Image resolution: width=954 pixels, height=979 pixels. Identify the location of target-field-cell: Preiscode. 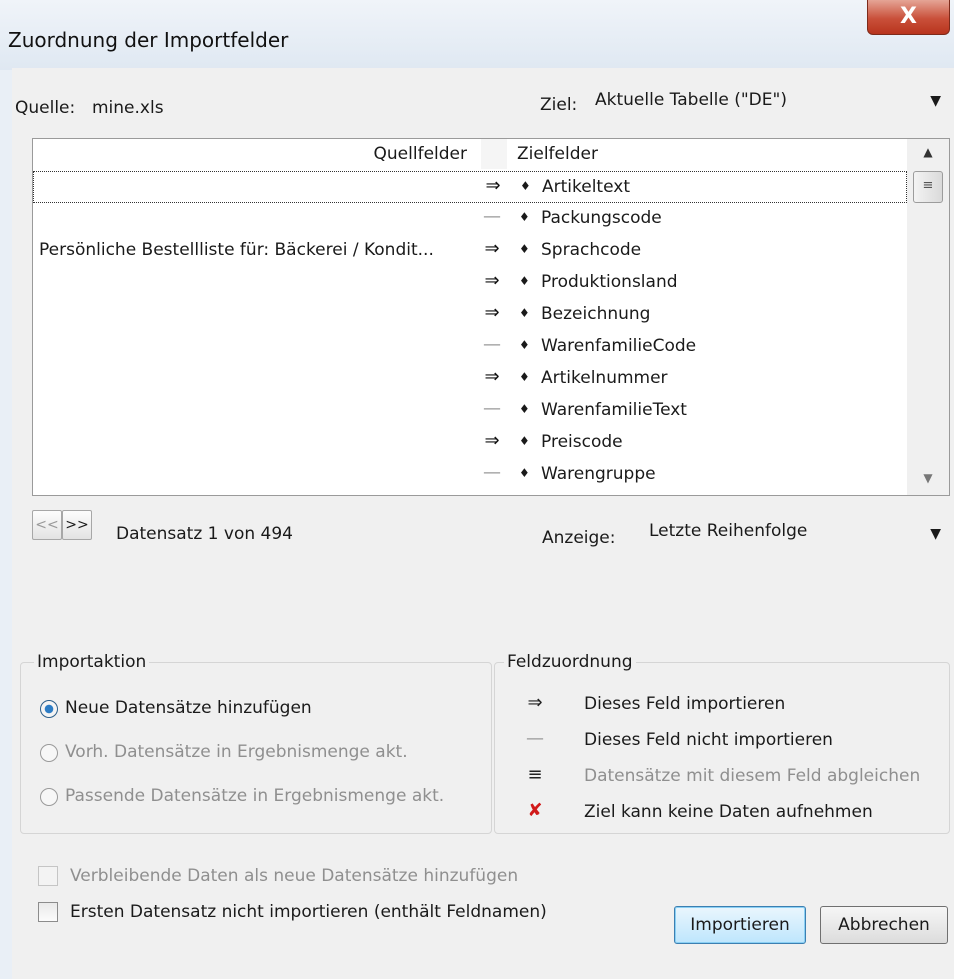
(582, 442).